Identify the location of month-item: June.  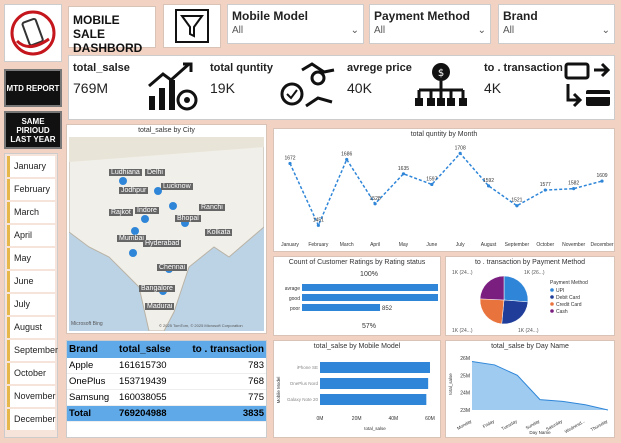
(31, 281).